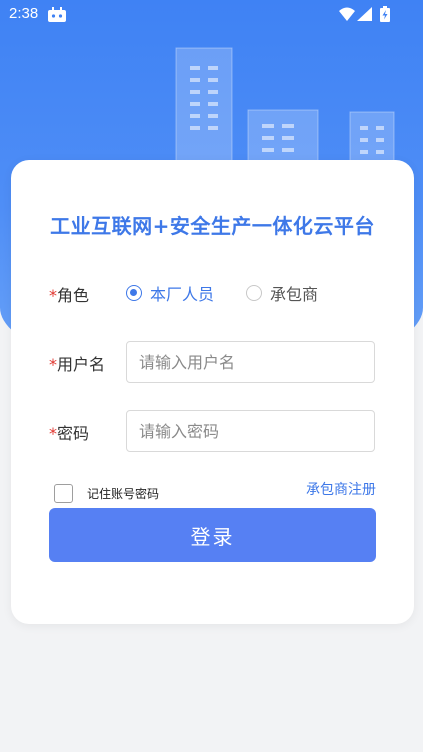 Image resolution: width=423 pixels, height=752 pixels. What do you see at coordinates (24, 13) in the screenshot?
I see `status-time: 2:38` at bounding box center [24, 13].